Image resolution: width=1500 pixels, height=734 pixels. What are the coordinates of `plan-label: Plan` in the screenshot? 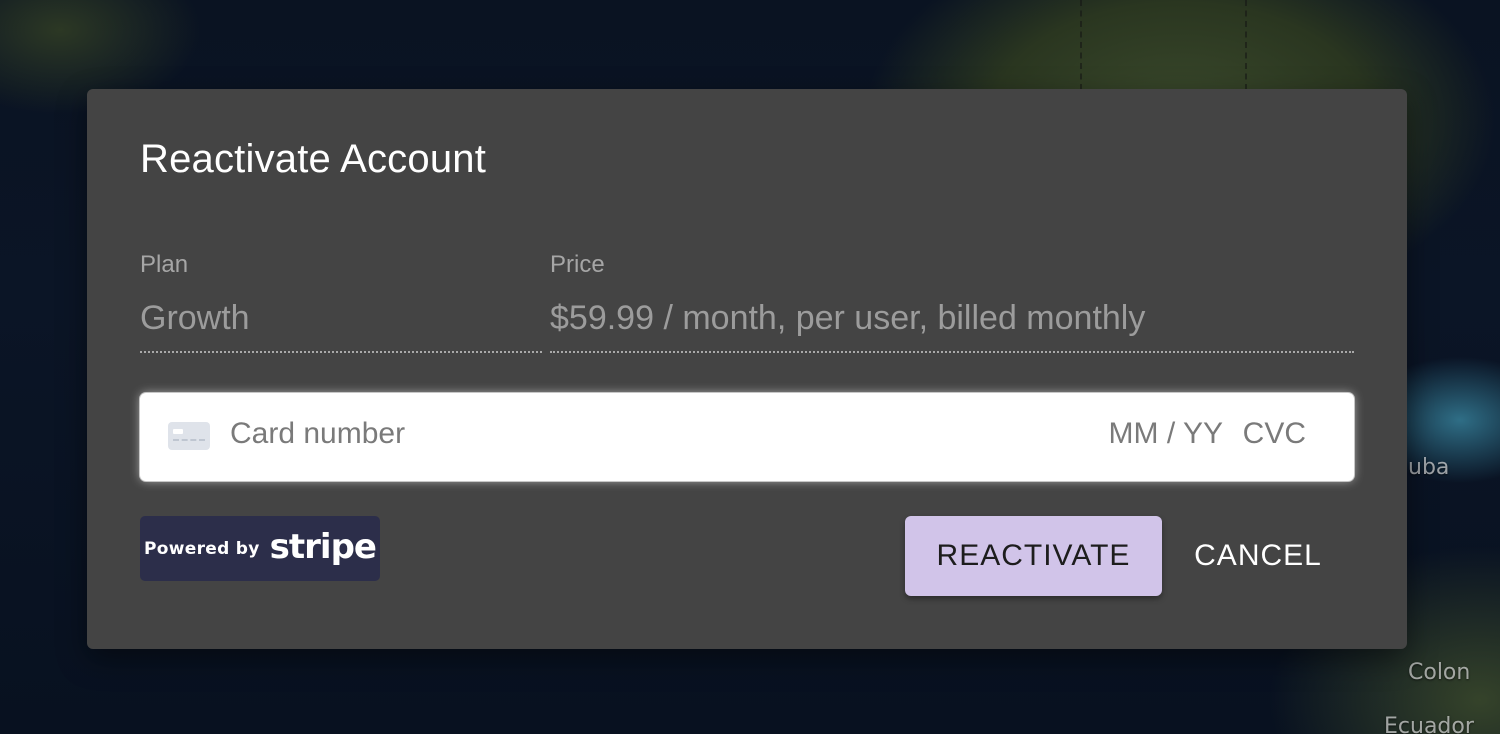 It's located at (164, 264).